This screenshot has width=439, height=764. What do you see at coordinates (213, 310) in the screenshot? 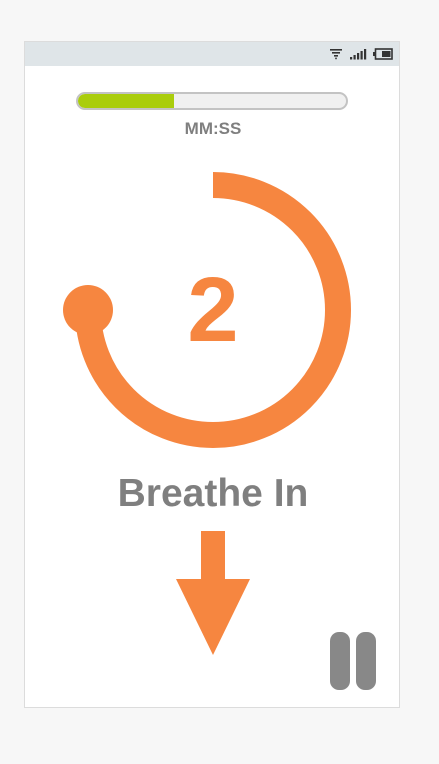
I see `breath-count: 2` at bounding box center [213, 310].